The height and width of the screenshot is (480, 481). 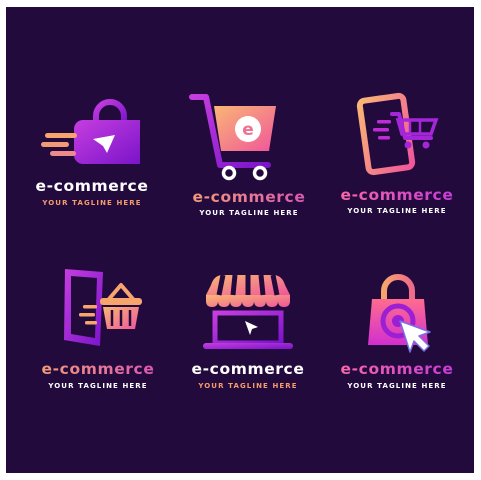 What do you see at coordinates (397, 358) in the screenshot?
I see `logo-6: e-commerce YOUR TAGLINE HERE` at bounding box center [397, 358].